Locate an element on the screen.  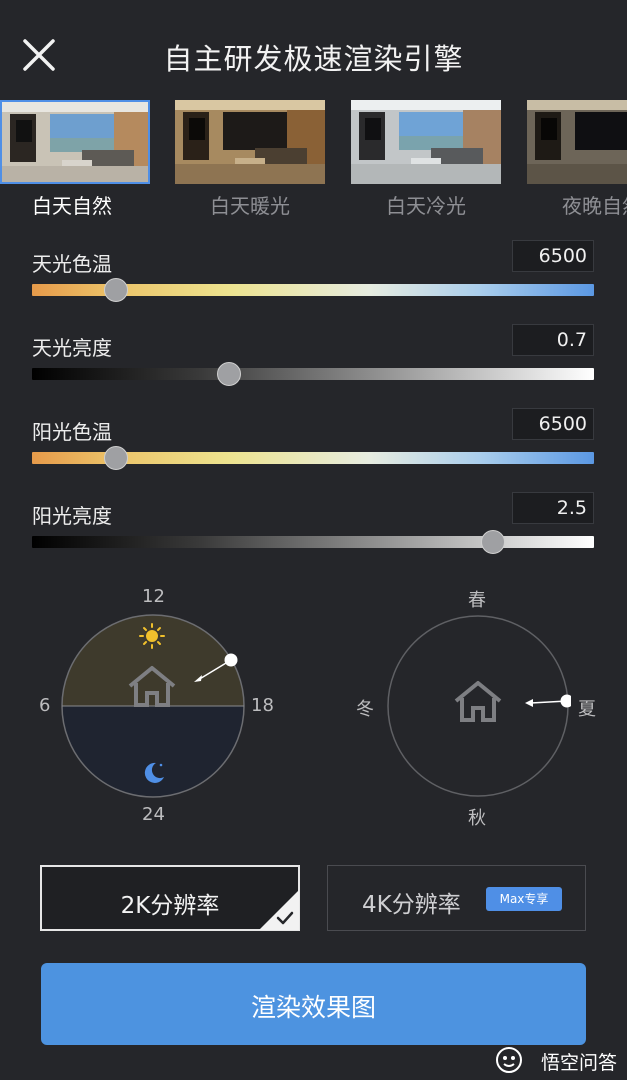
time-label-24: 24 is located at coordinates (153, 814).